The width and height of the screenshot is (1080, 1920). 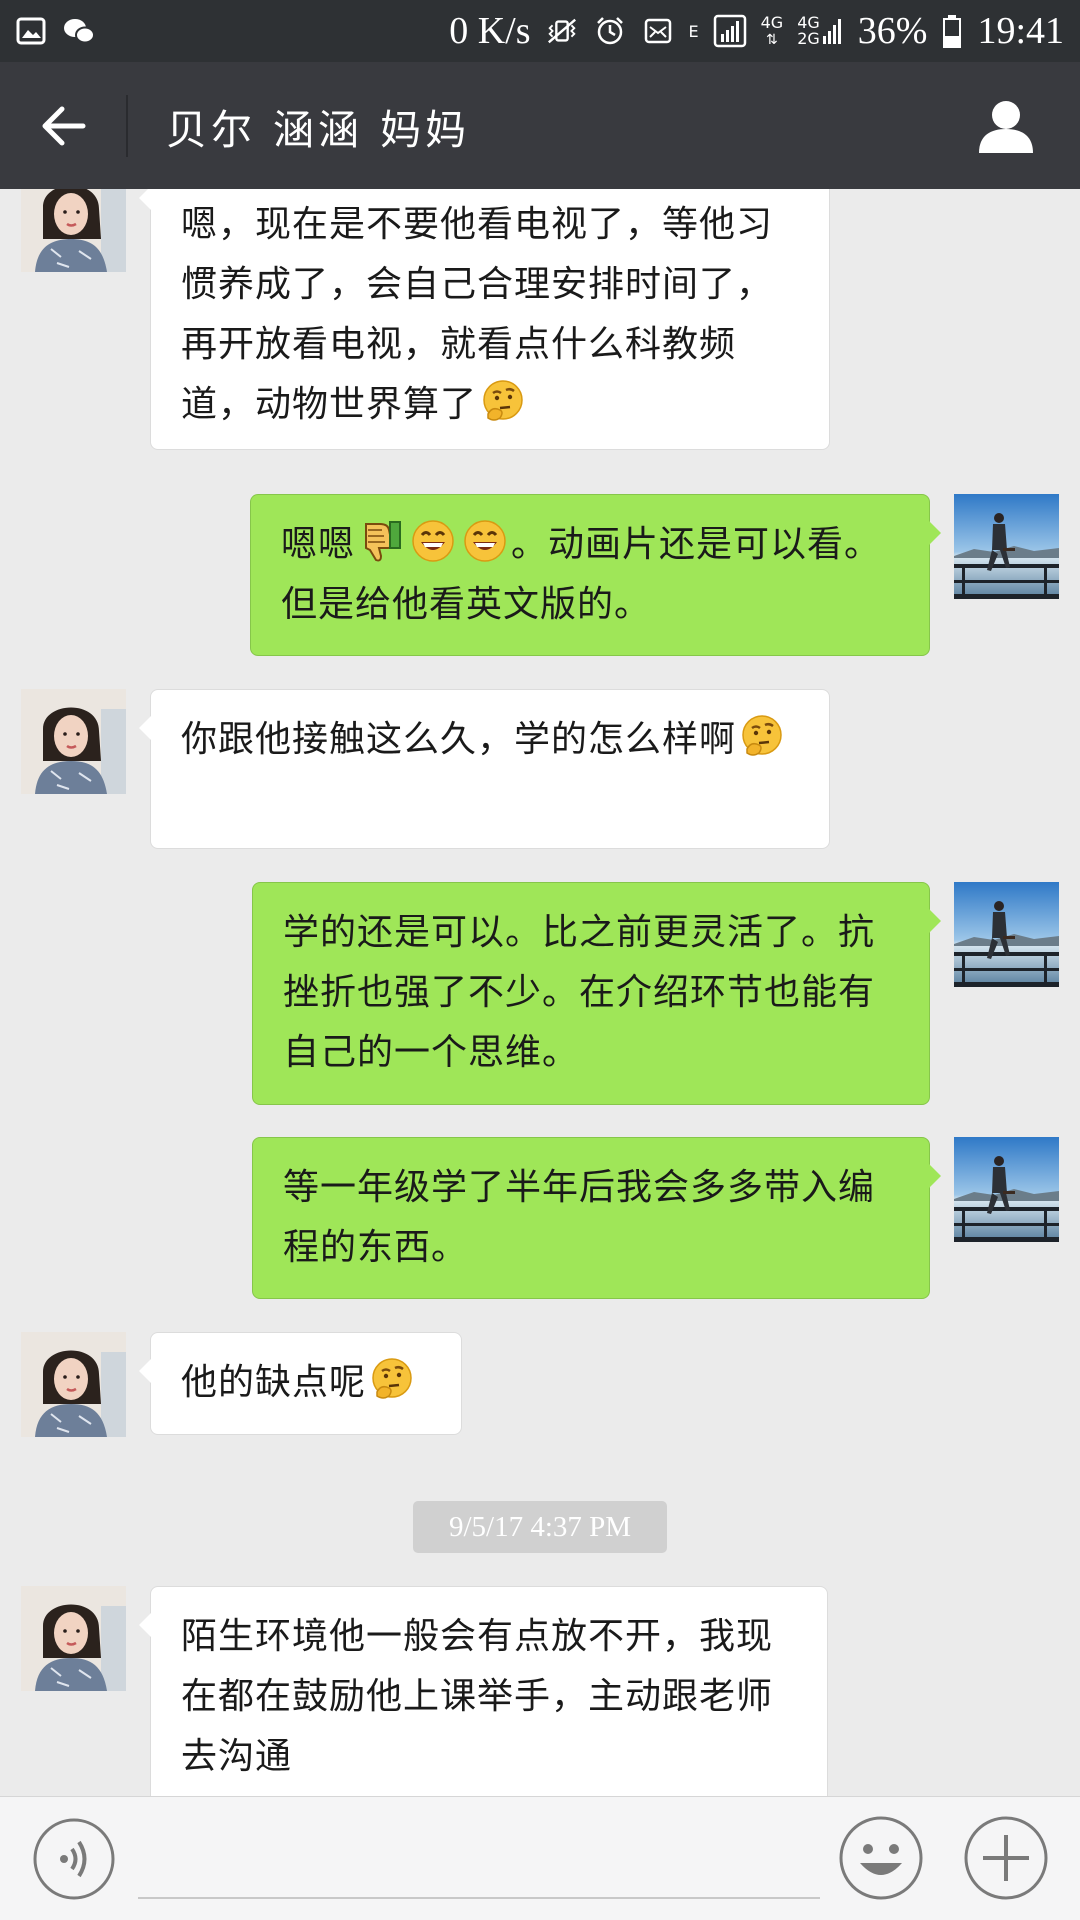 What do you see at coordinates (490, 31) in the screenshot?
I see `network-speed: 0 K/s` at bounding box center [490, 31].